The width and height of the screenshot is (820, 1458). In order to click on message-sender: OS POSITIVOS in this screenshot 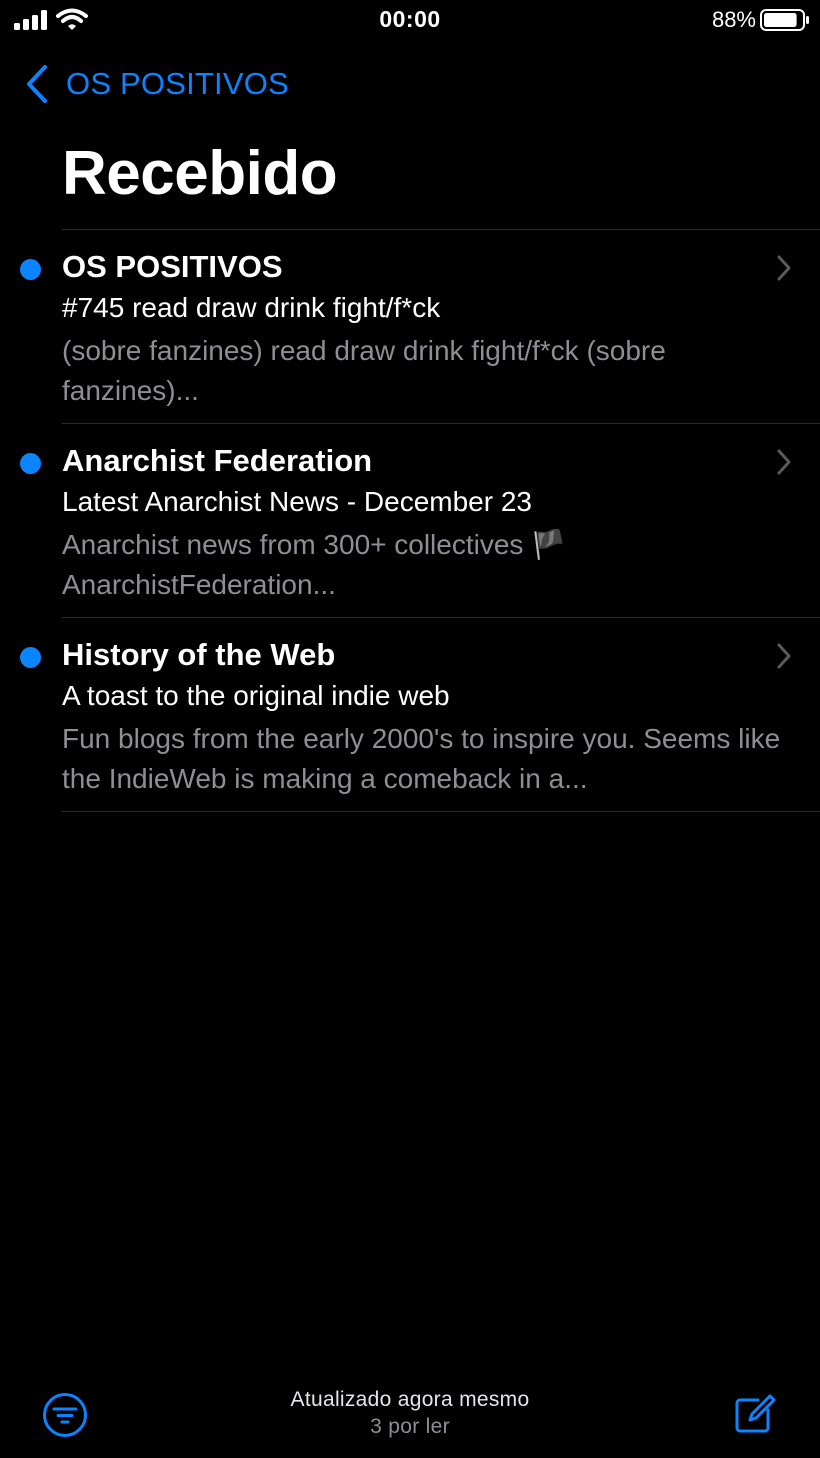, I will do `click(172, 266)`.